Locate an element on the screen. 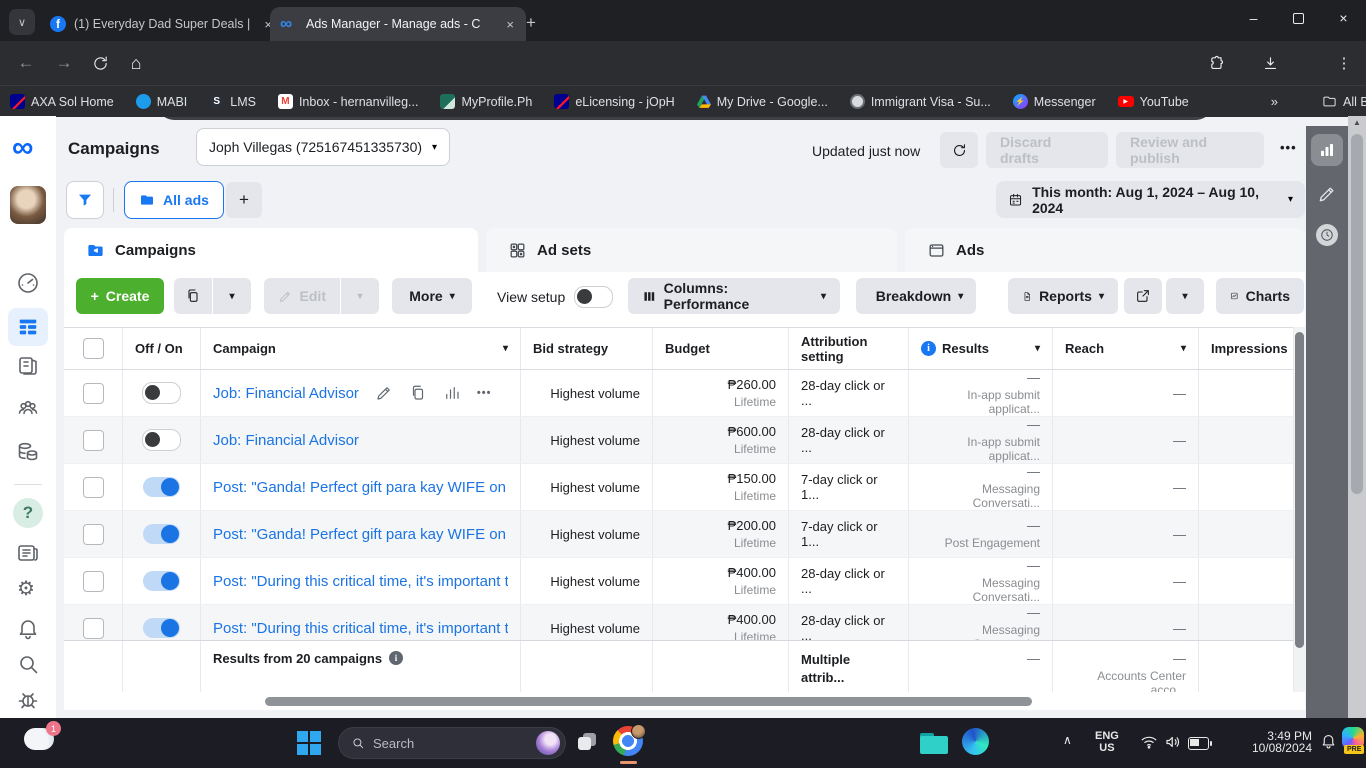  task-view-button is located at coordinates (588, 742).